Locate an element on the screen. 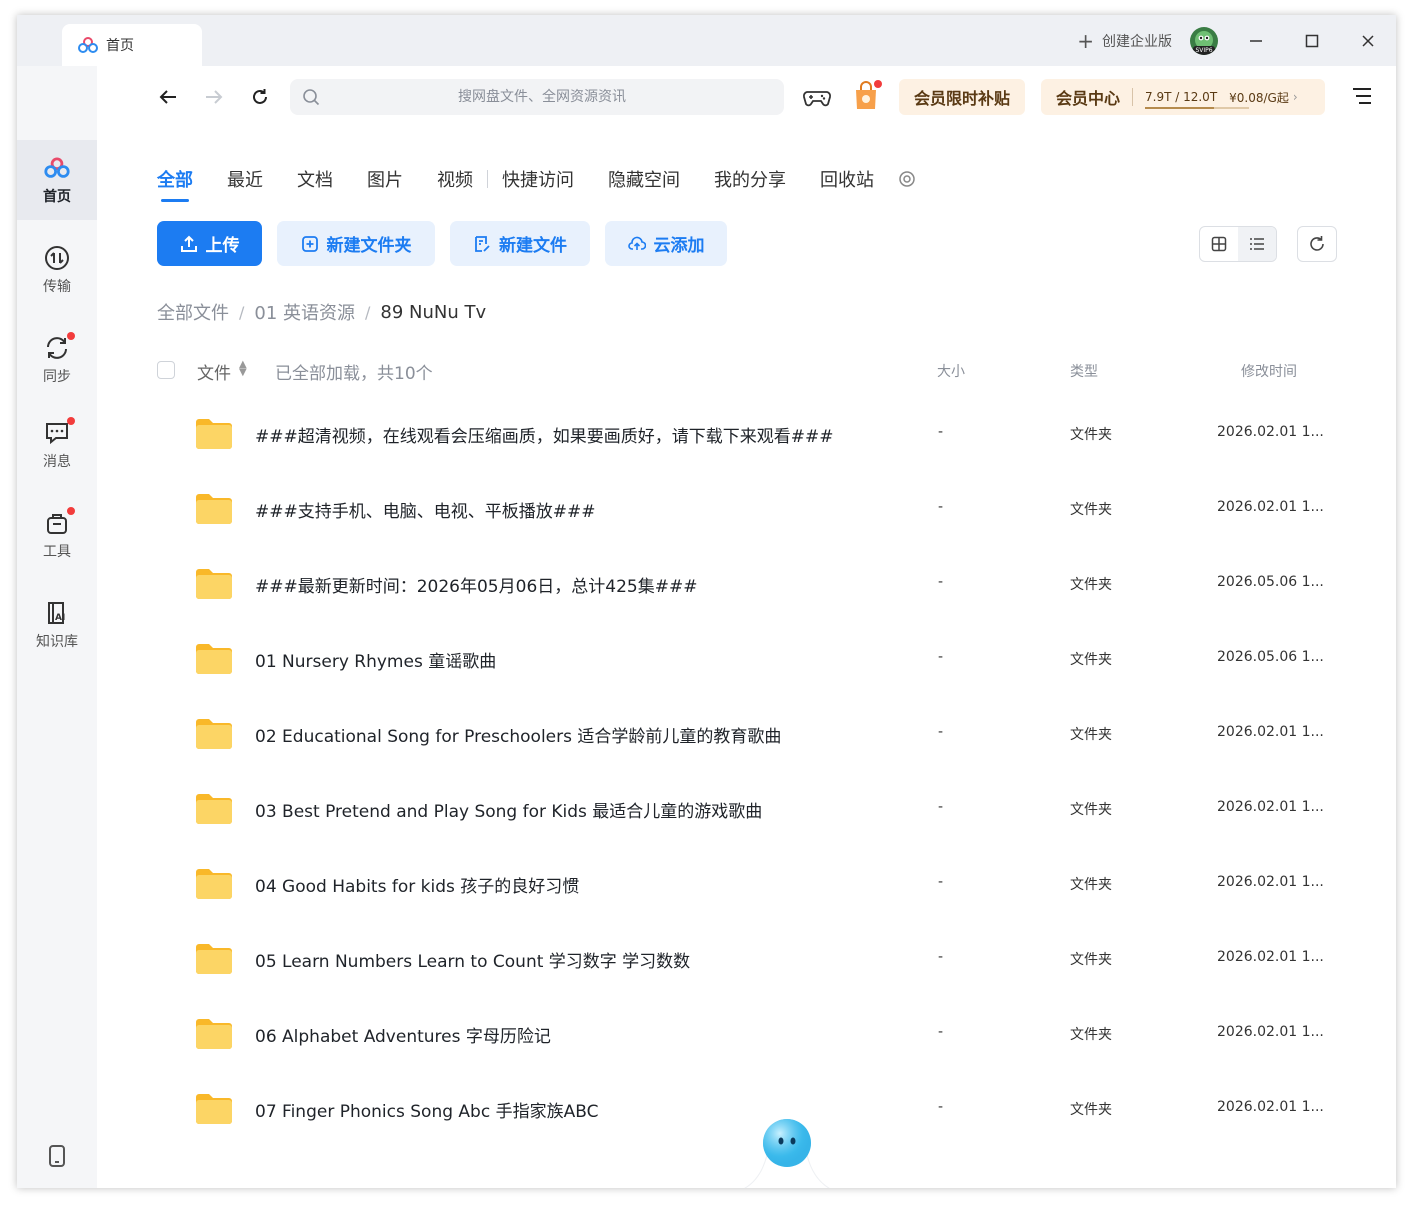  breadcrumb-item: 01 英语资源 is located at coordinates (304, 312).